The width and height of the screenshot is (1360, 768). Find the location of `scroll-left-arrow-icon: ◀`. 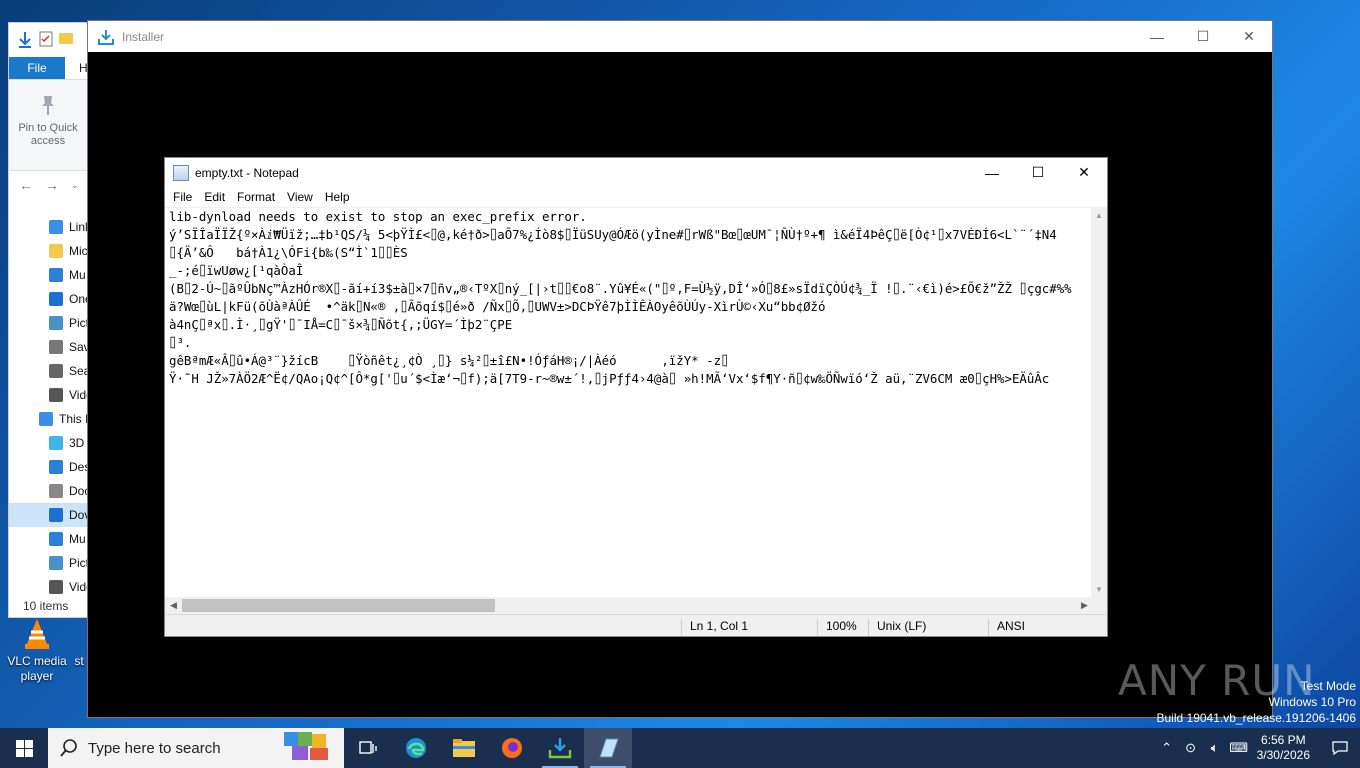

scroll-left-arrow-icon: ◀ is located at coordinates (173, 605).